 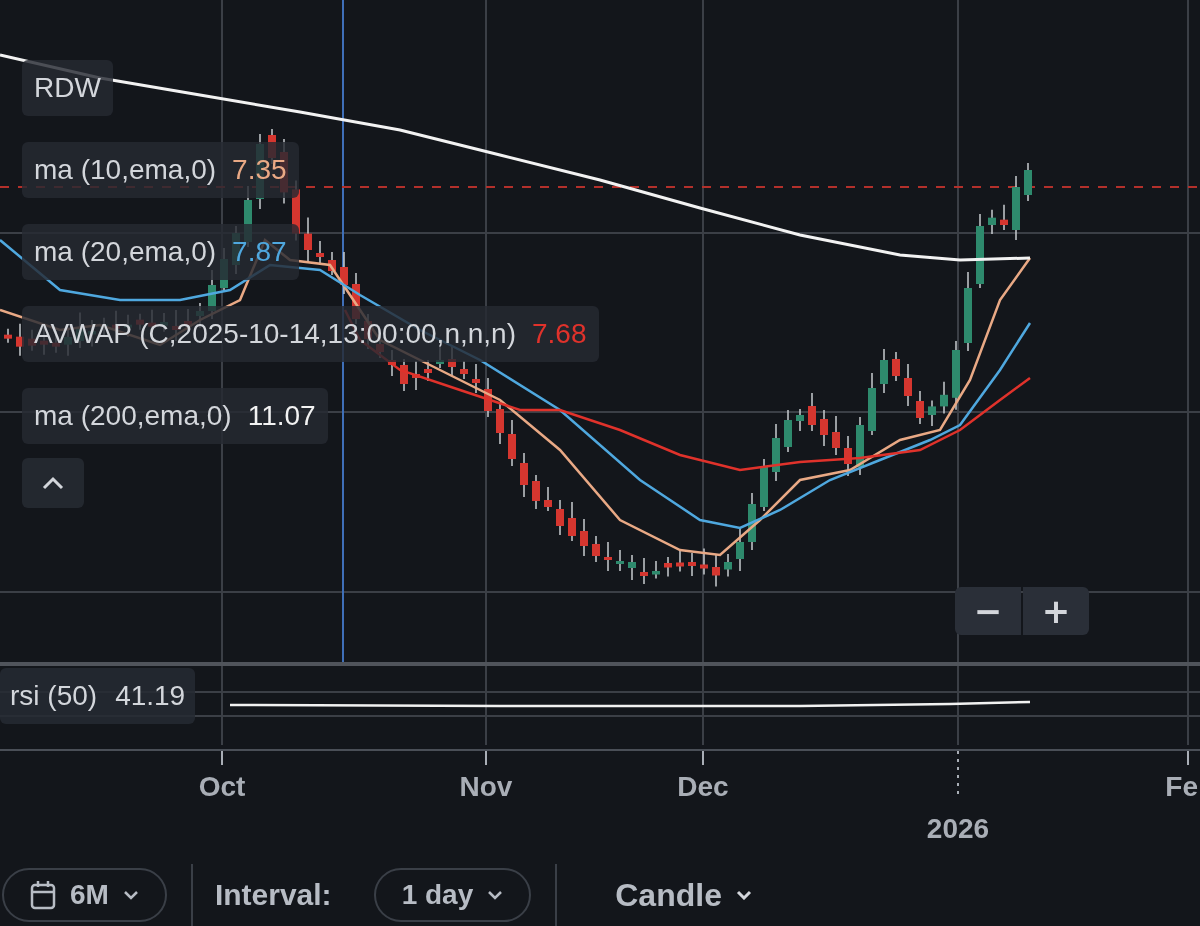 I want to click on chevron-up-icon, so click(x=53, y=483).